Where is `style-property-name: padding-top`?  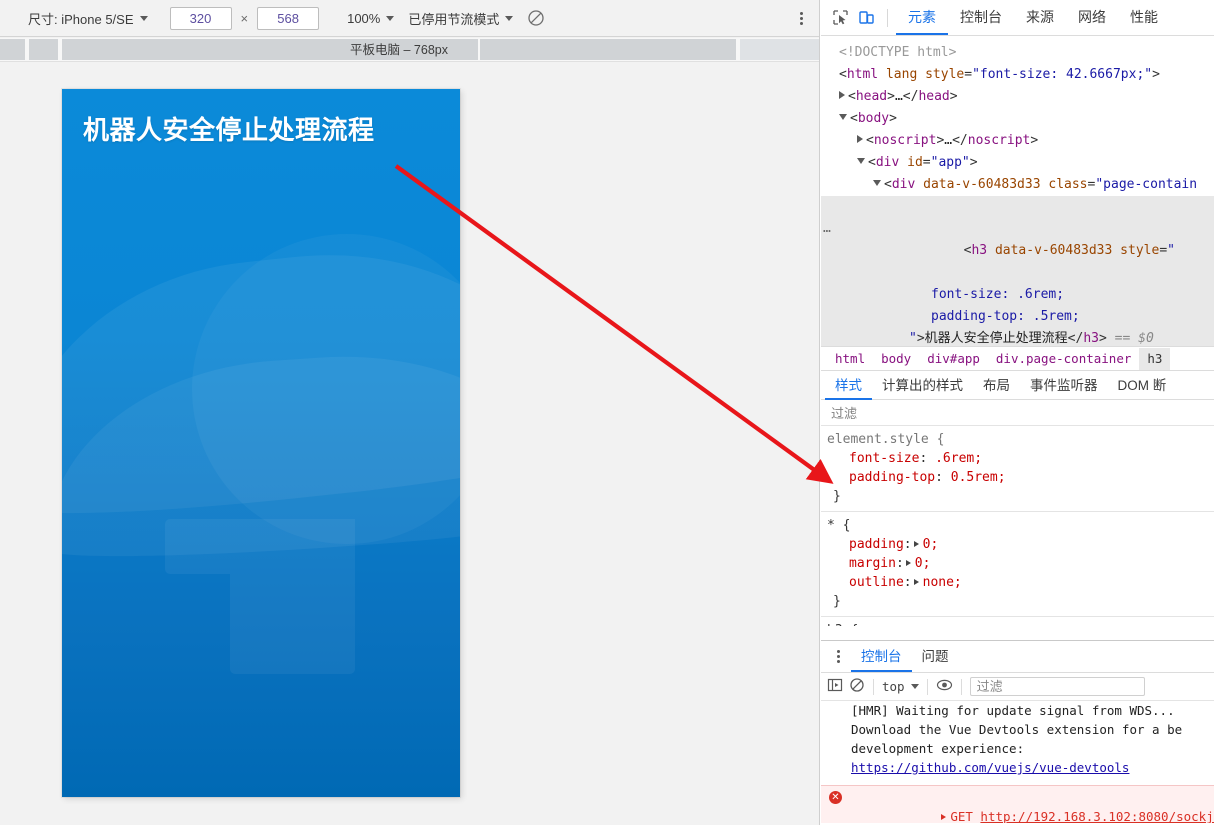 style-property-name: padding-top is located at coordinates (892, 477).